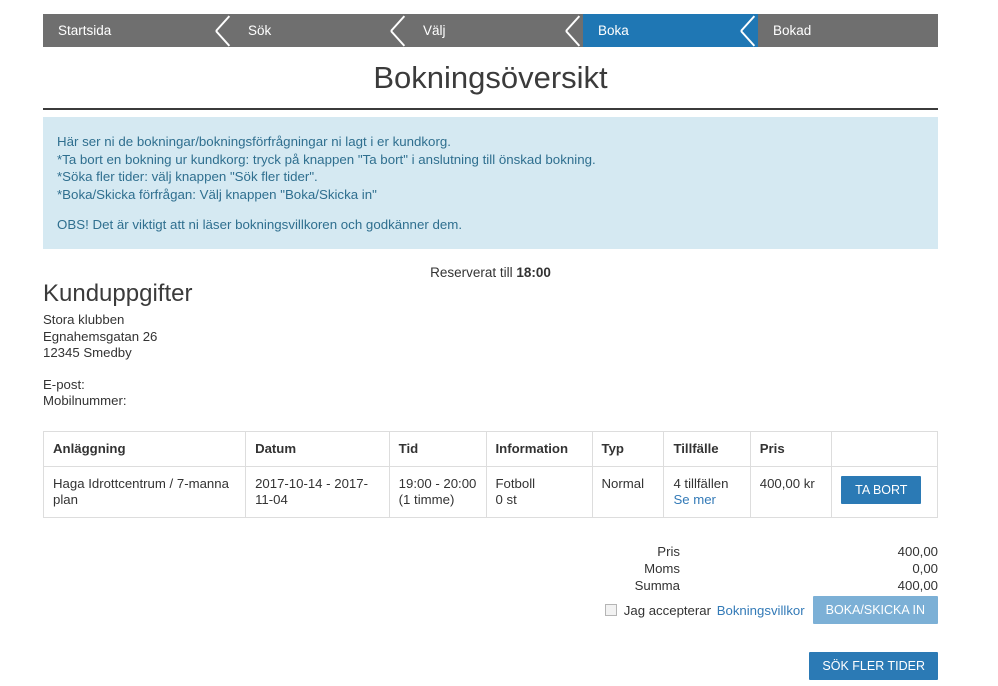 Image resolution: width=998 pixels, height=686 pixels. What do you see at coordinates (875, 610) in the screenshot?
I see `submit-booking-button: BOKA/SKICKA IN` at bounding box center [875, 610].